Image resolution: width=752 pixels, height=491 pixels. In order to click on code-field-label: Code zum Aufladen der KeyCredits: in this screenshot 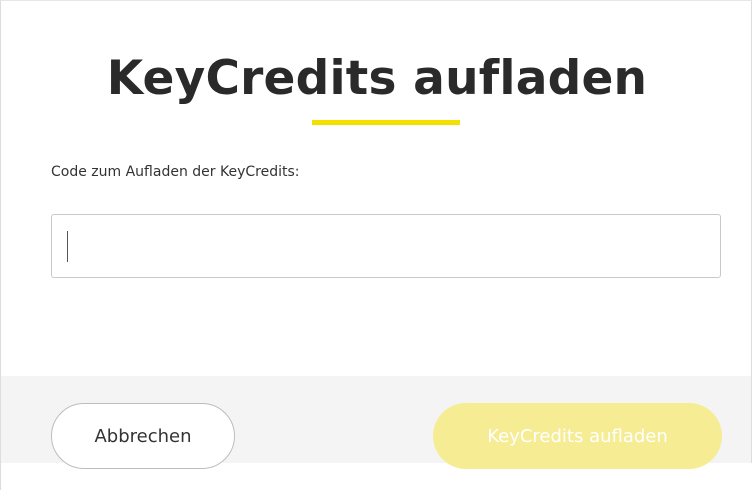, I will do `click(175, 172)`.